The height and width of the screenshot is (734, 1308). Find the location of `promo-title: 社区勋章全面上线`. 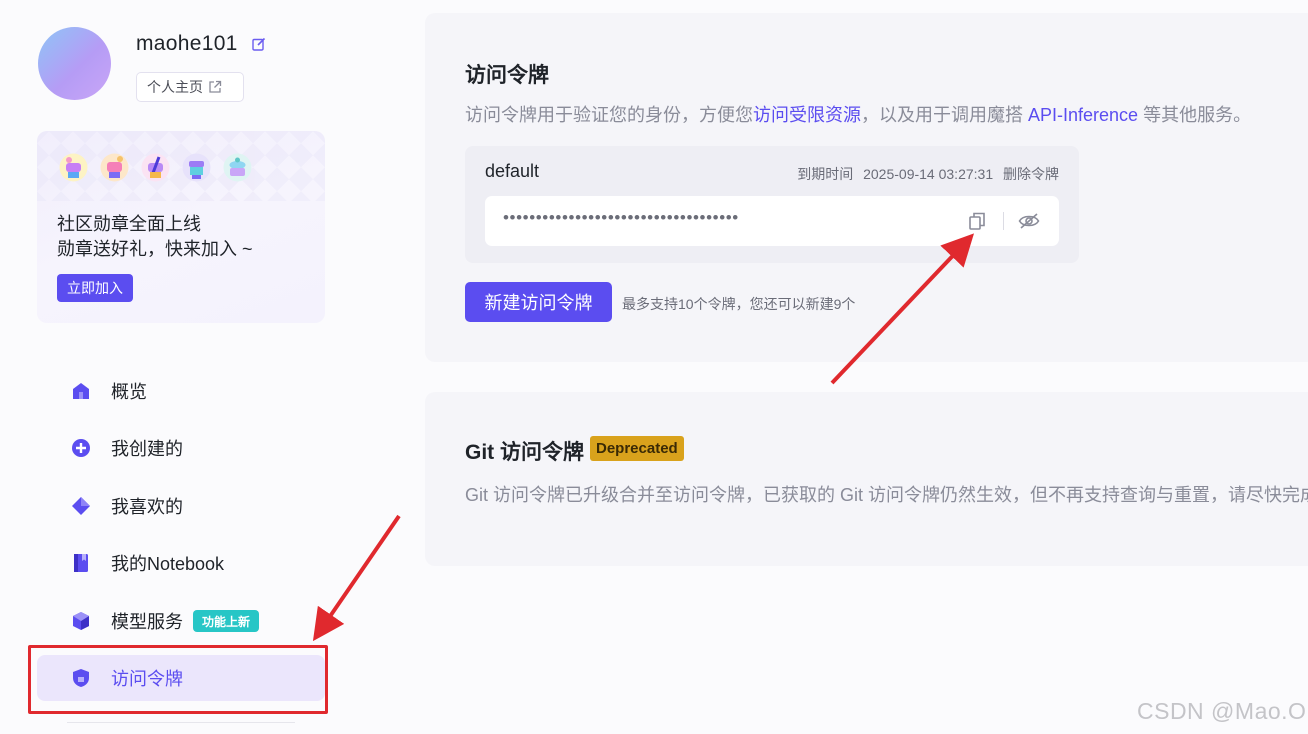

promo-title: 社区勋章全面上线 is located at coordinates (129, 224).